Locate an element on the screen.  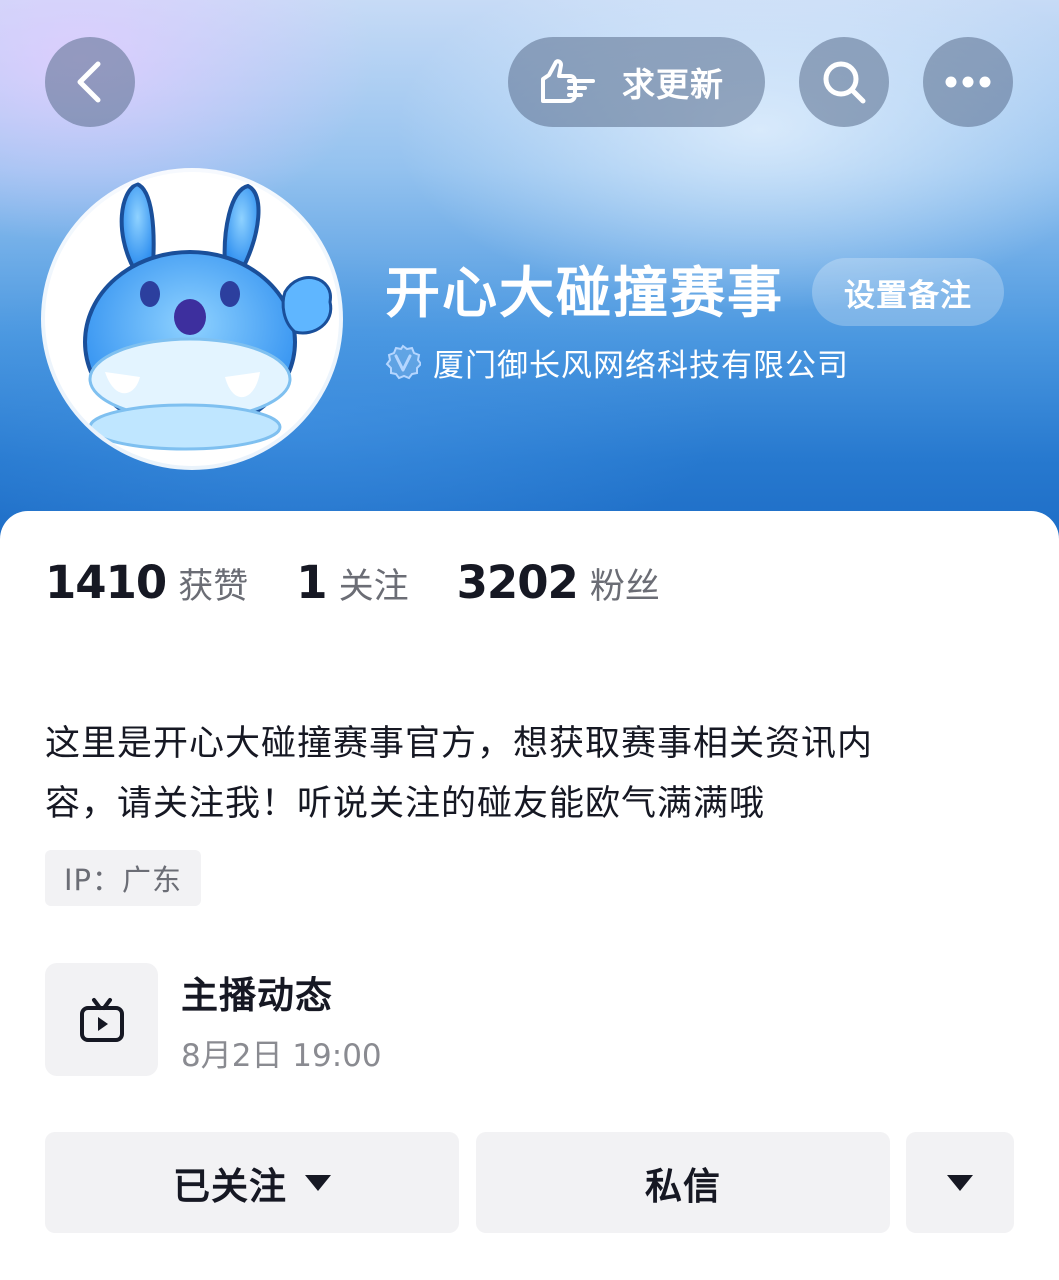
stats-row: 1410 获赞 1 关注 3202 粉丝 is located at coordinates (376, 586).